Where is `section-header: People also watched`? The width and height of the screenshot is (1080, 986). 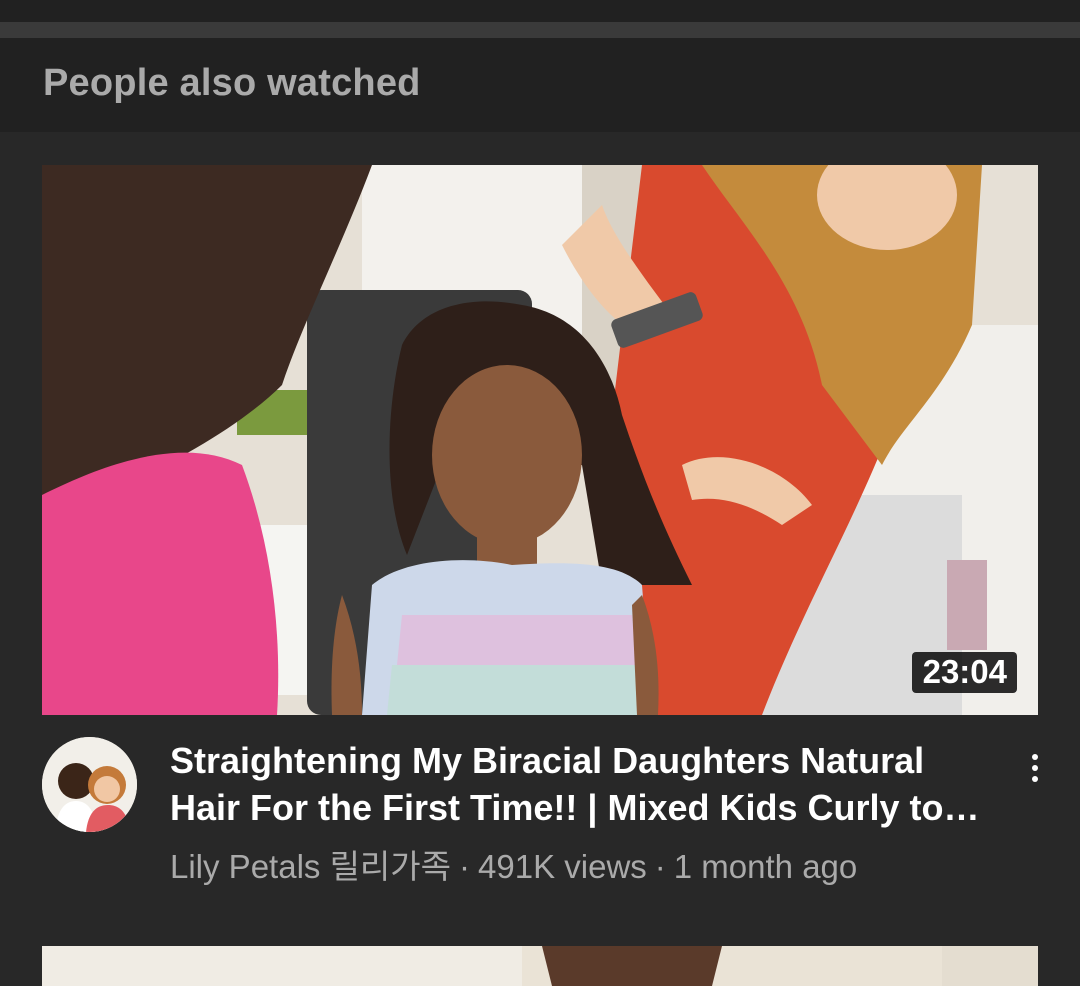 section-header: People also watched is located at coordinates (540, 85).